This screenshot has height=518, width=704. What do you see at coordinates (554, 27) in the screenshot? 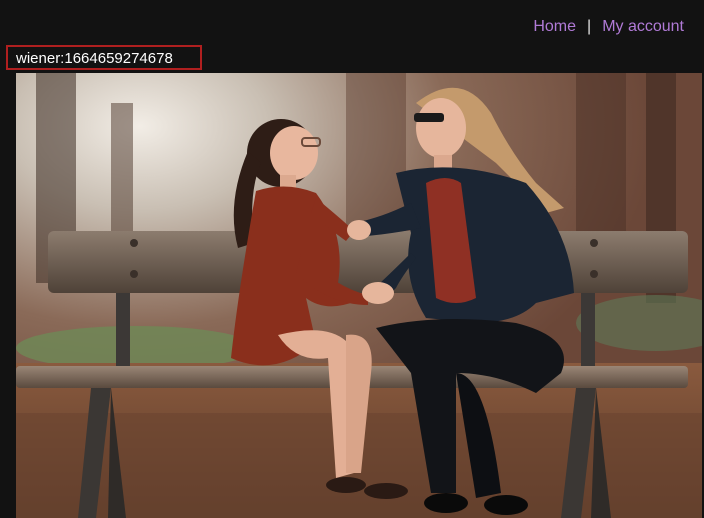
I see `home-link: Home` at bounding box center [554, 27].